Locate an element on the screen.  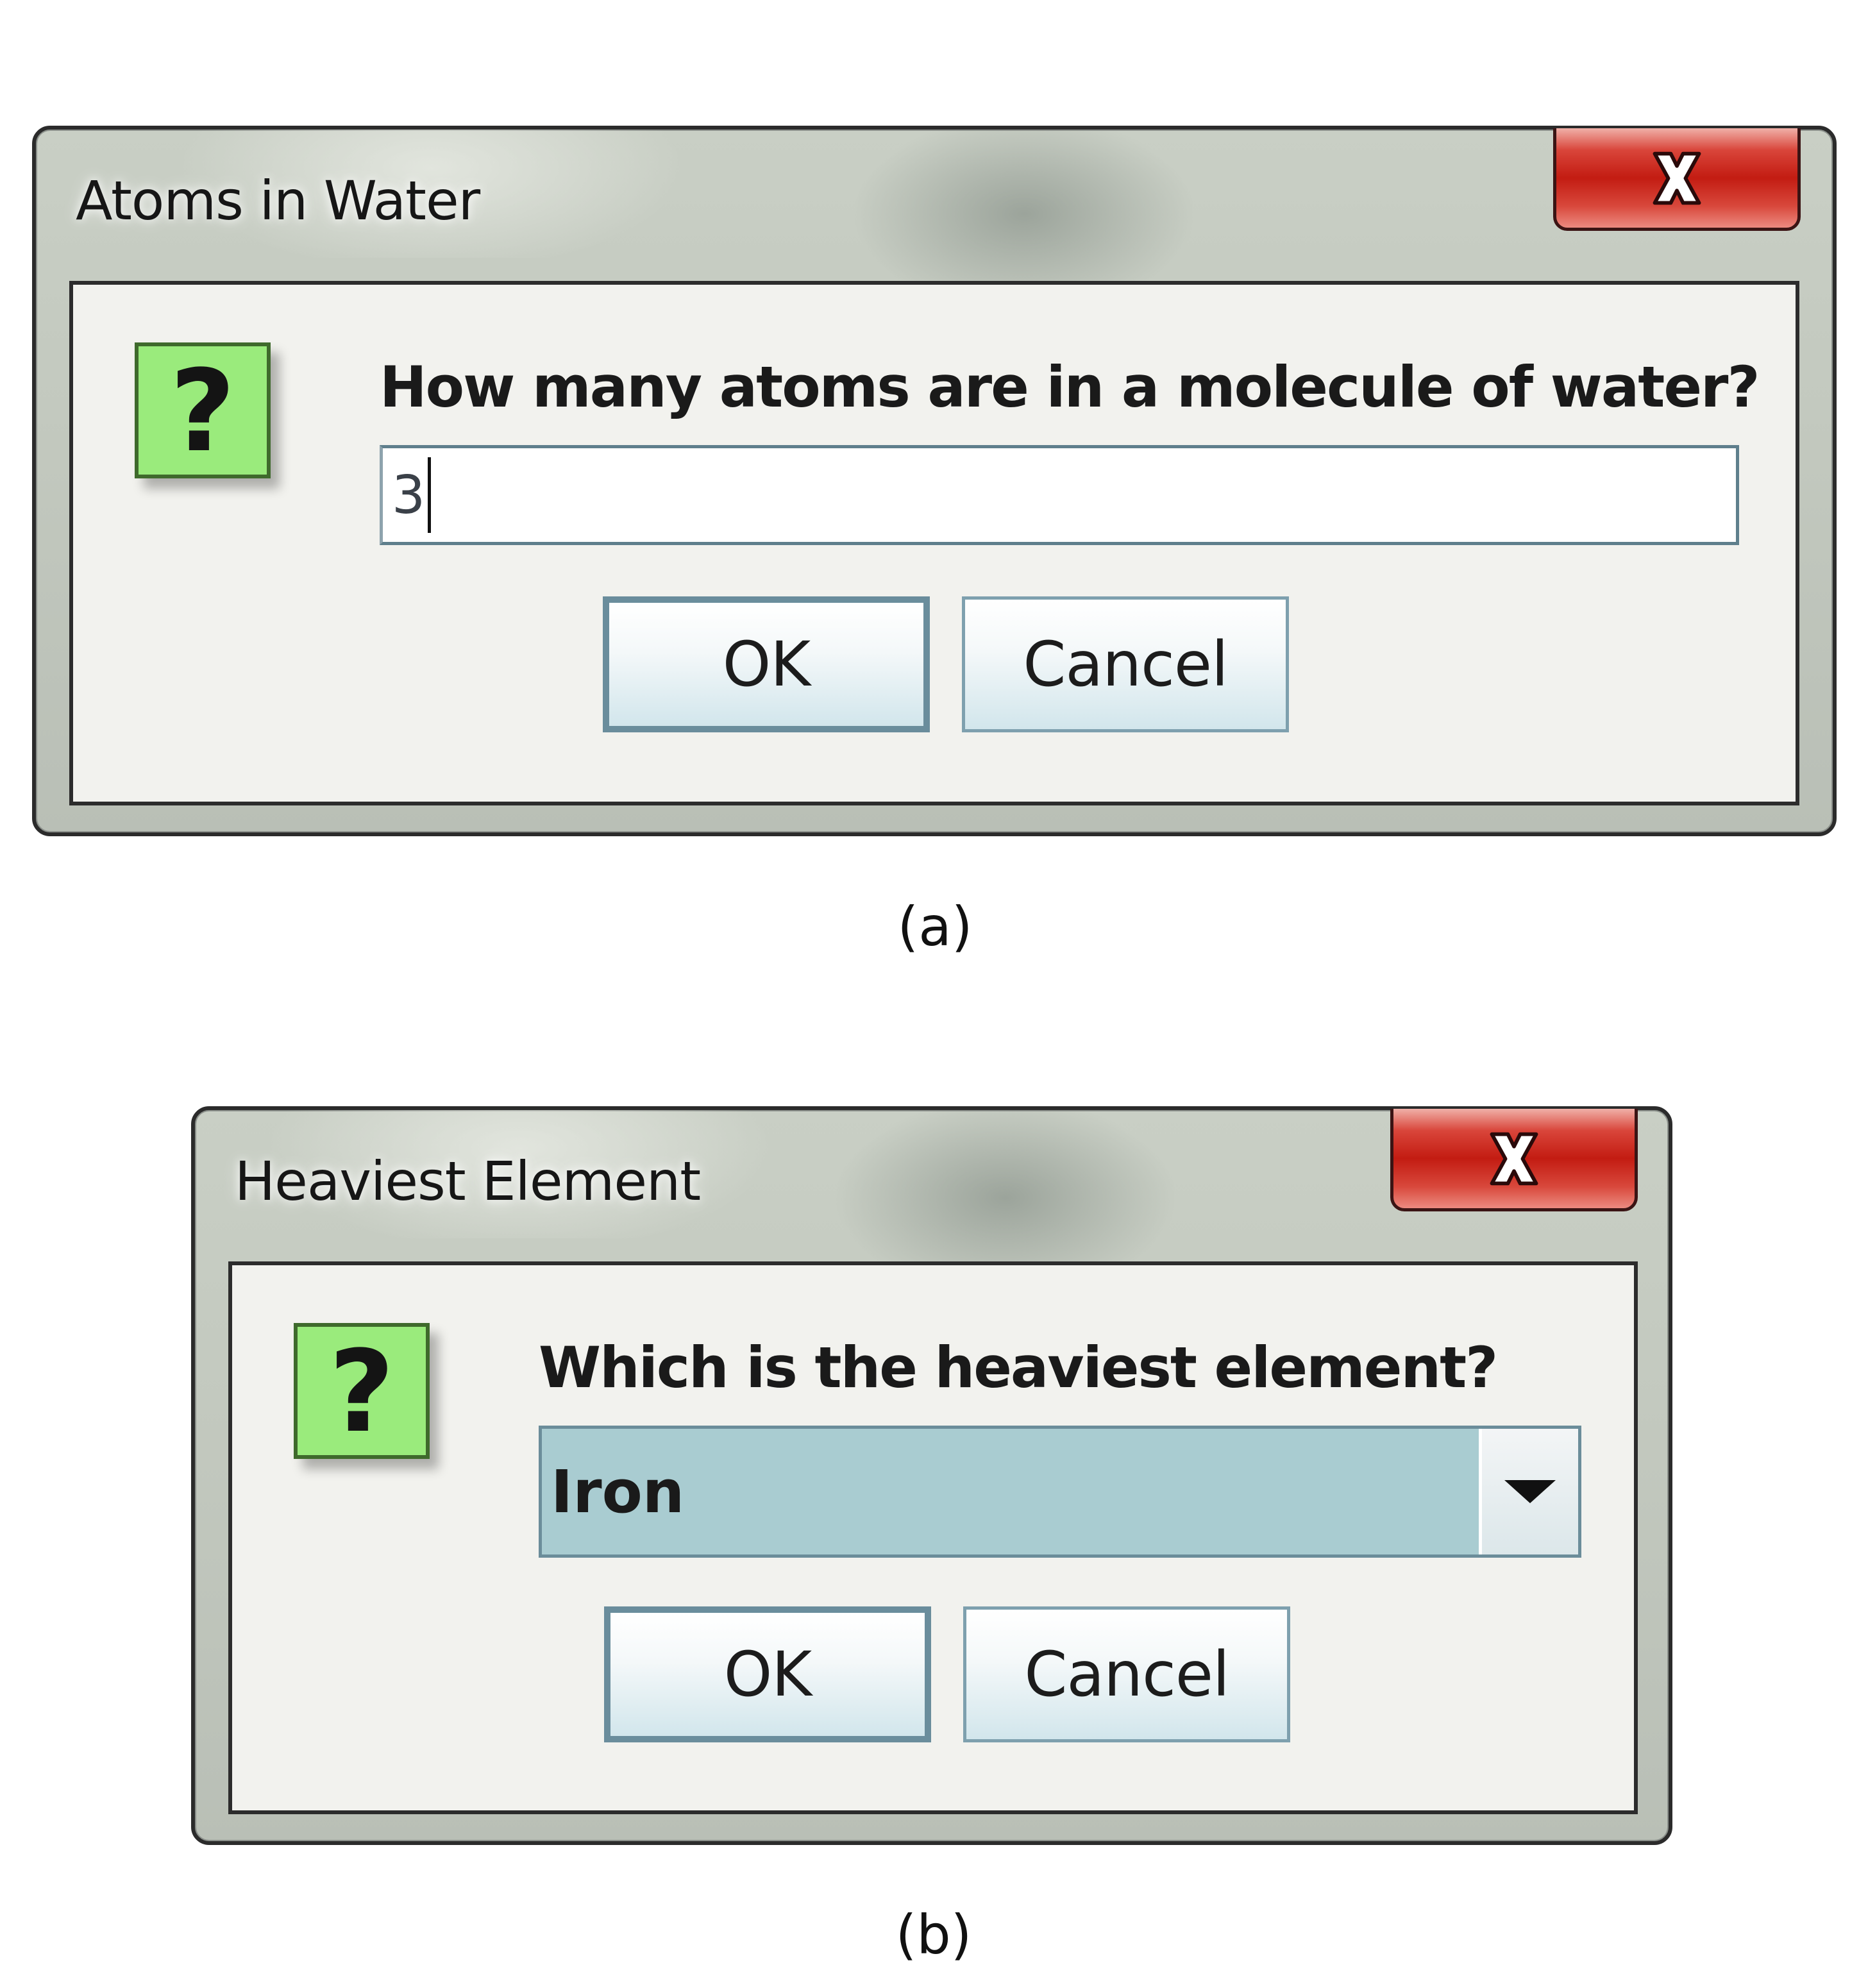
figure-caption-b: (b) is located at coordinates (934, 1934).